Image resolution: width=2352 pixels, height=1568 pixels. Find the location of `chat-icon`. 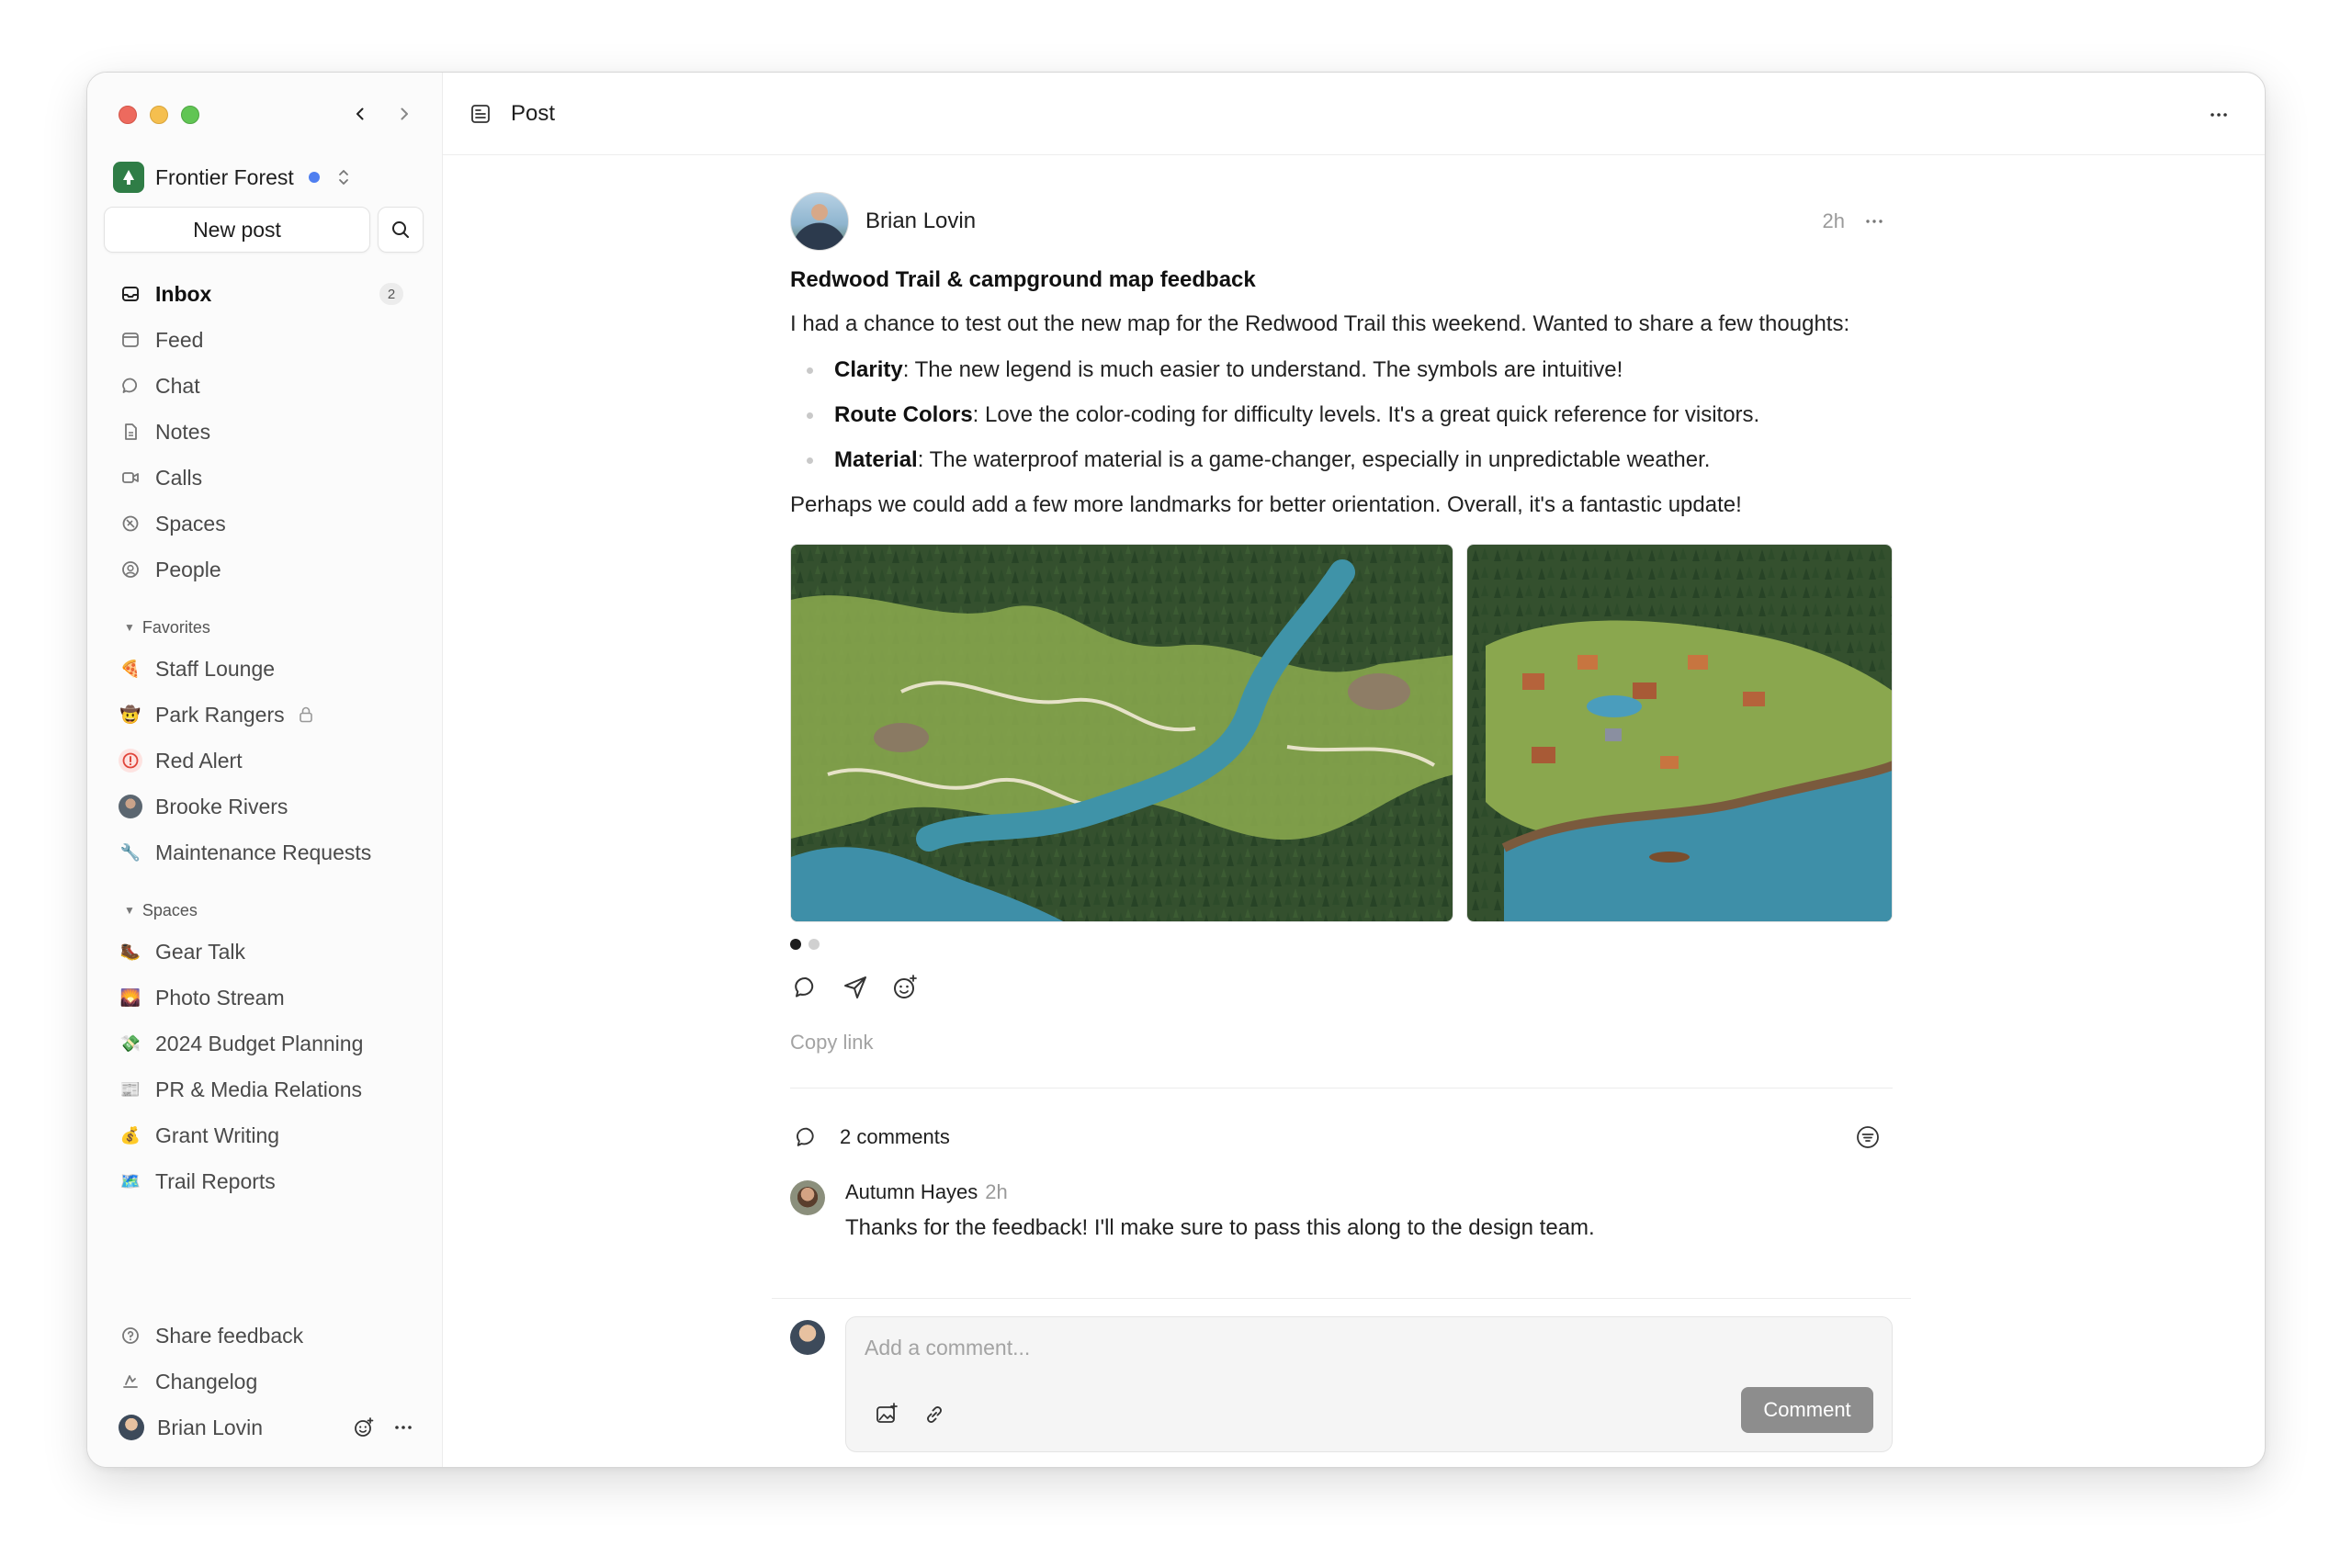

chat-icon is located at coordinates (130, 386).